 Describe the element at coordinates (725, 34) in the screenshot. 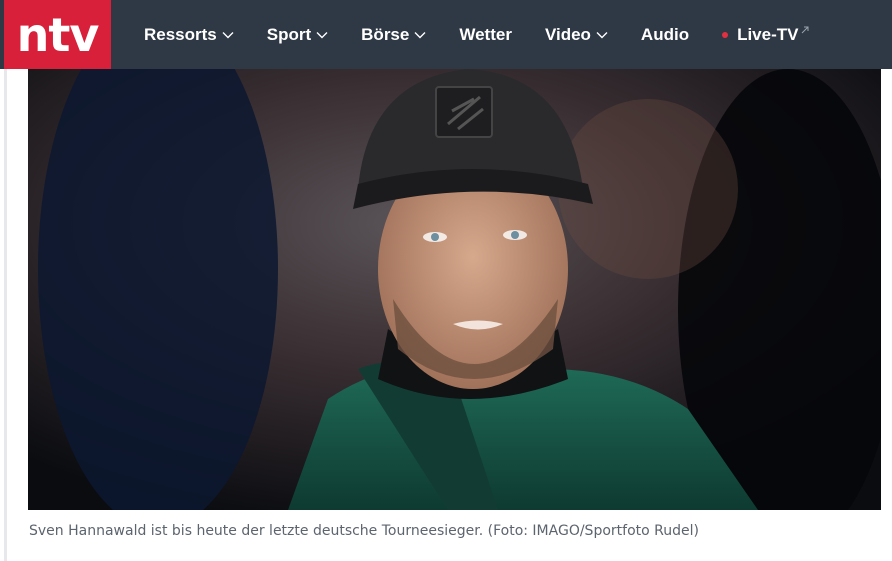

I see `live-indicator-dot` at that location.